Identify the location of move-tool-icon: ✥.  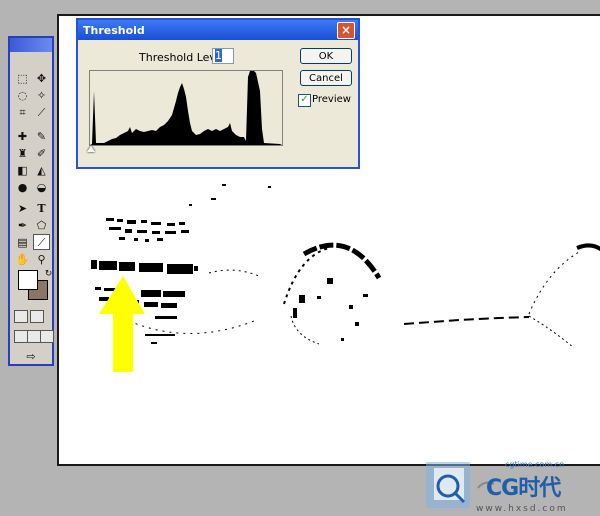
(41, 78).